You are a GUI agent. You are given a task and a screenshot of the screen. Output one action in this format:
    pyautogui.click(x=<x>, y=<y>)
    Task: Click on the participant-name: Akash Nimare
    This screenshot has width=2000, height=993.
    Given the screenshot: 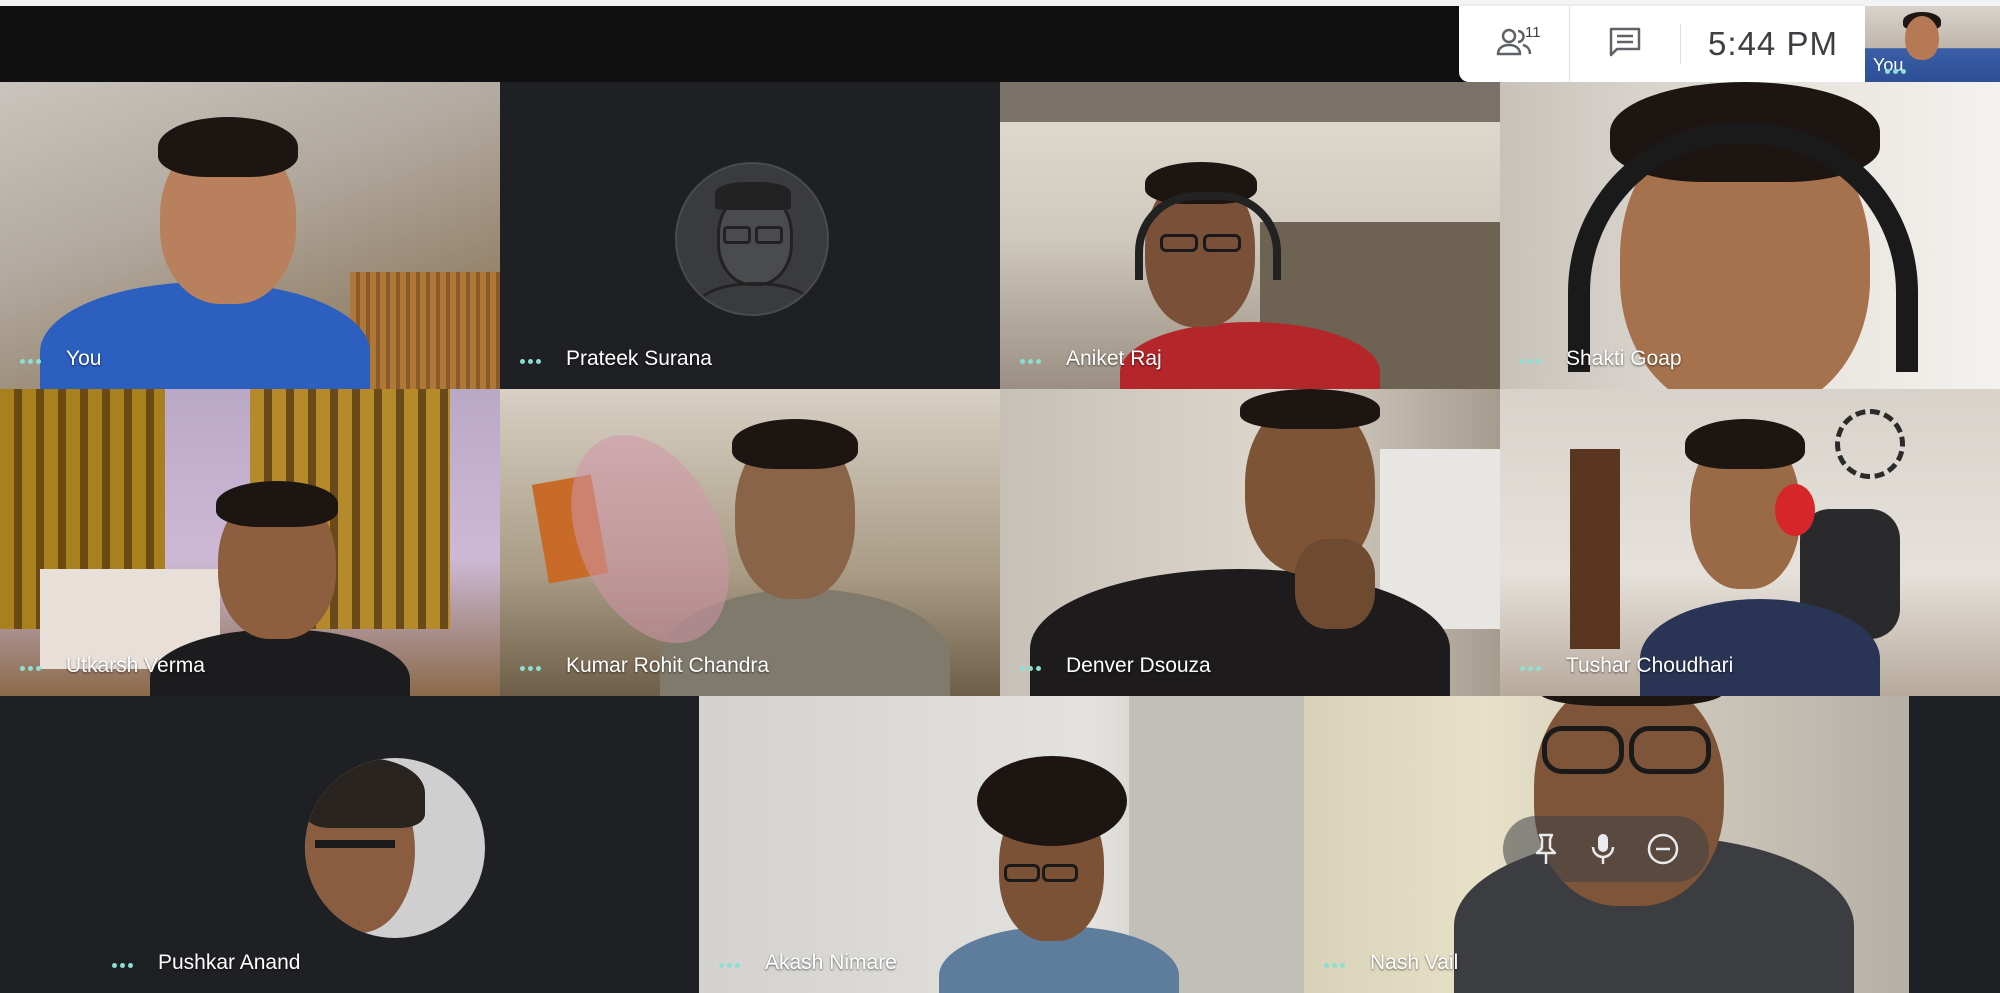 What is the action you would take?
    pyautogui.click(x=831, y=962)
    